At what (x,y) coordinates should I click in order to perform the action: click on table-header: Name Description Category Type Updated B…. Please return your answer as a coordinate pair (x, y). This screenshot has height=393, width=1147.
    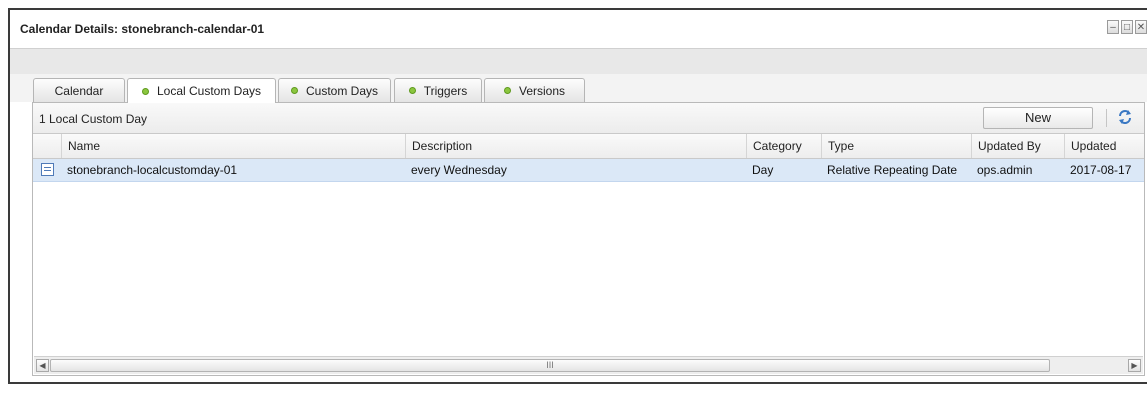
    Looking at the image, I should click on (588, 146).